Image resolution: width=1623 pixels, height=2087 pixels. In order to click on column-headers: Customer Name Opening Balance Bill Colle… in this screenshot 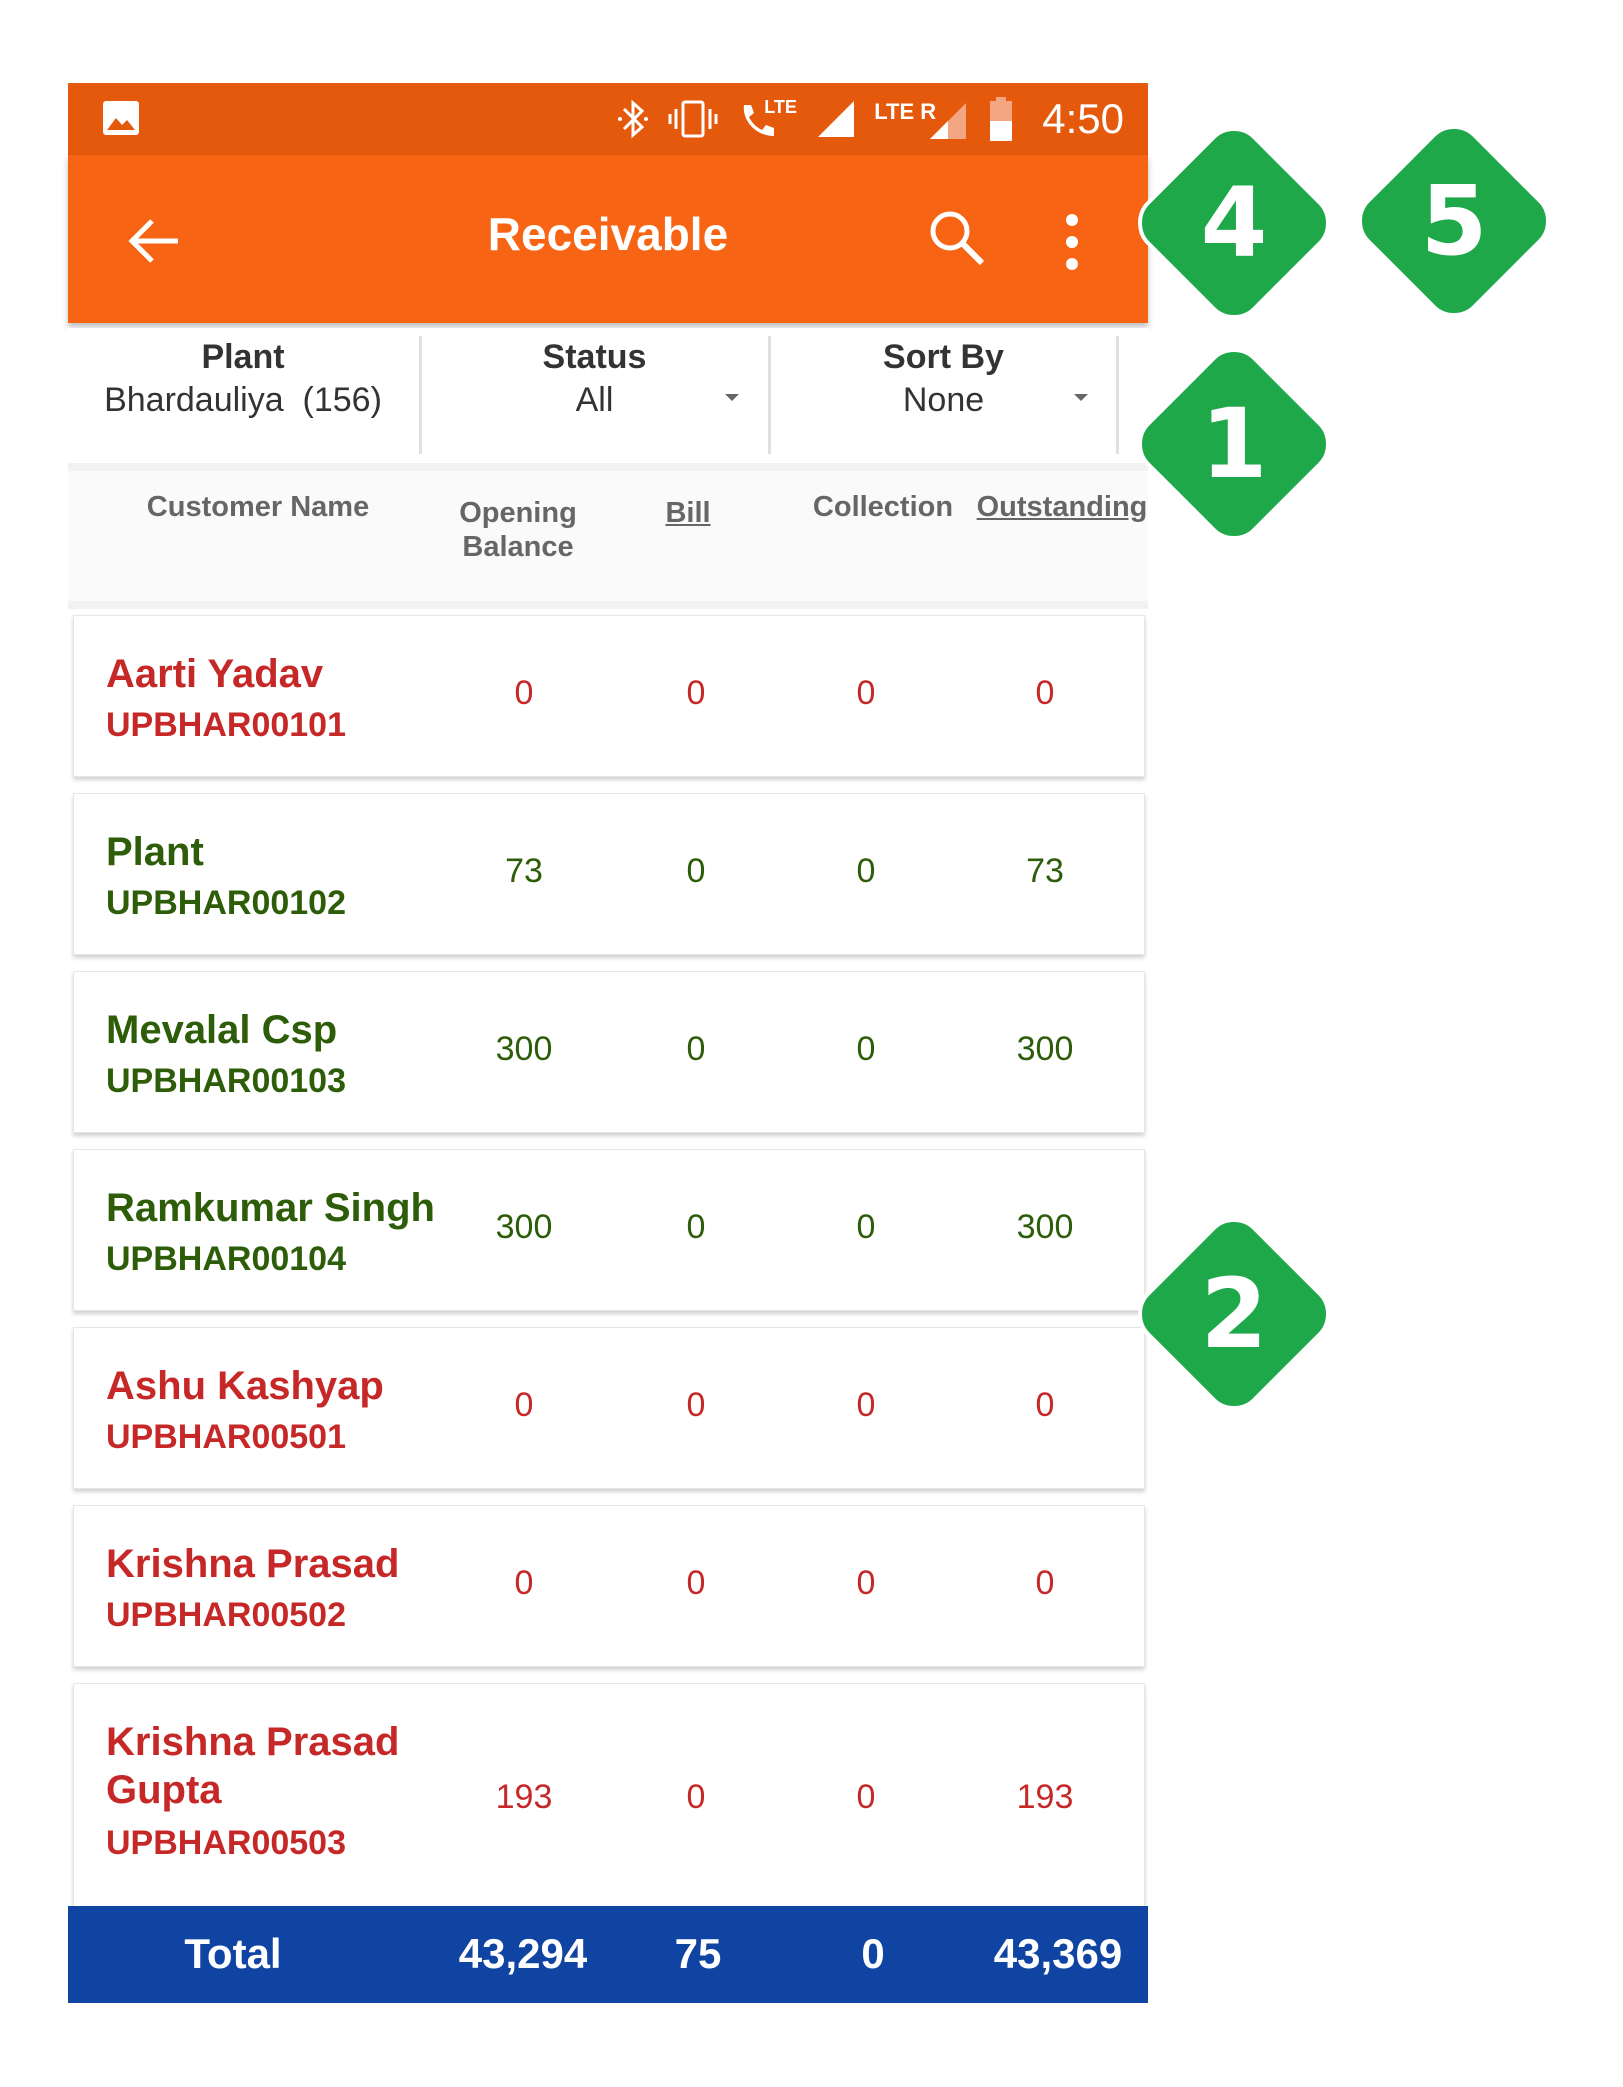, I will do `click(608, 536)`.